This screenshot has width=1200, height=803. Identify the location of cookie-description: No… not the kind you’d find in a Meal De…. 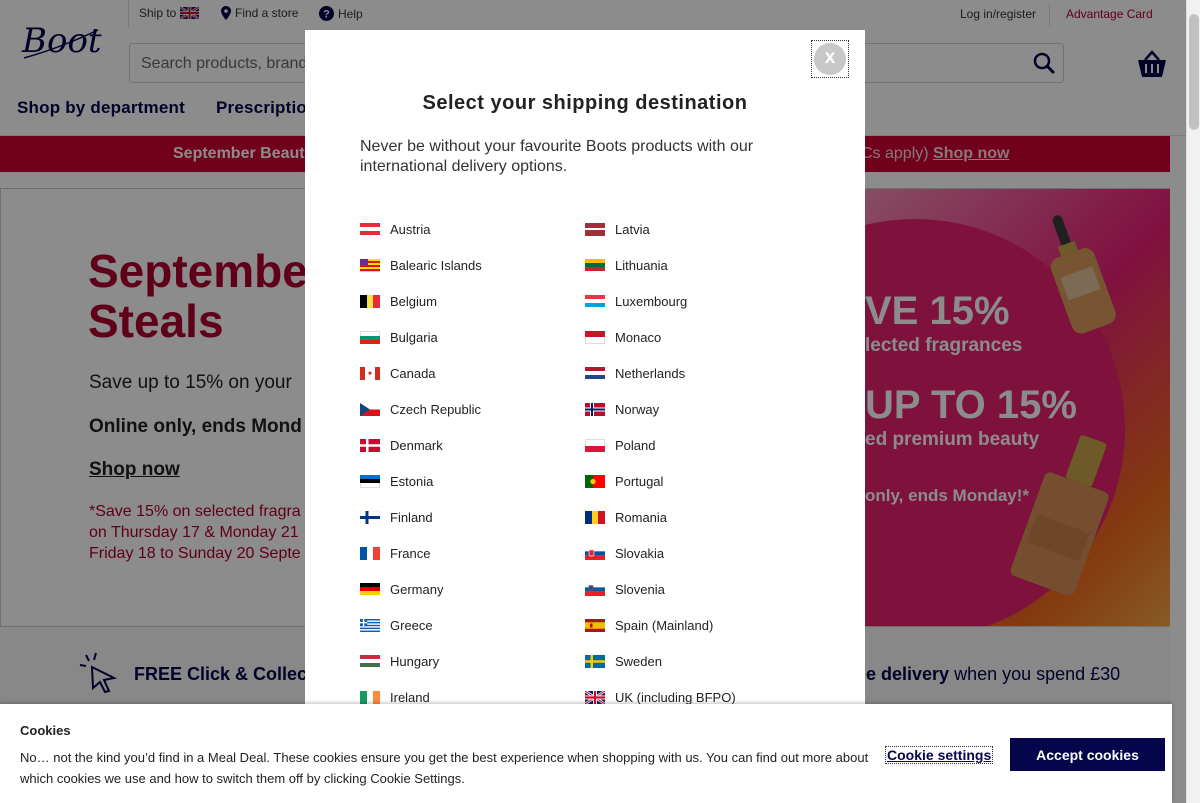
(444, 768).